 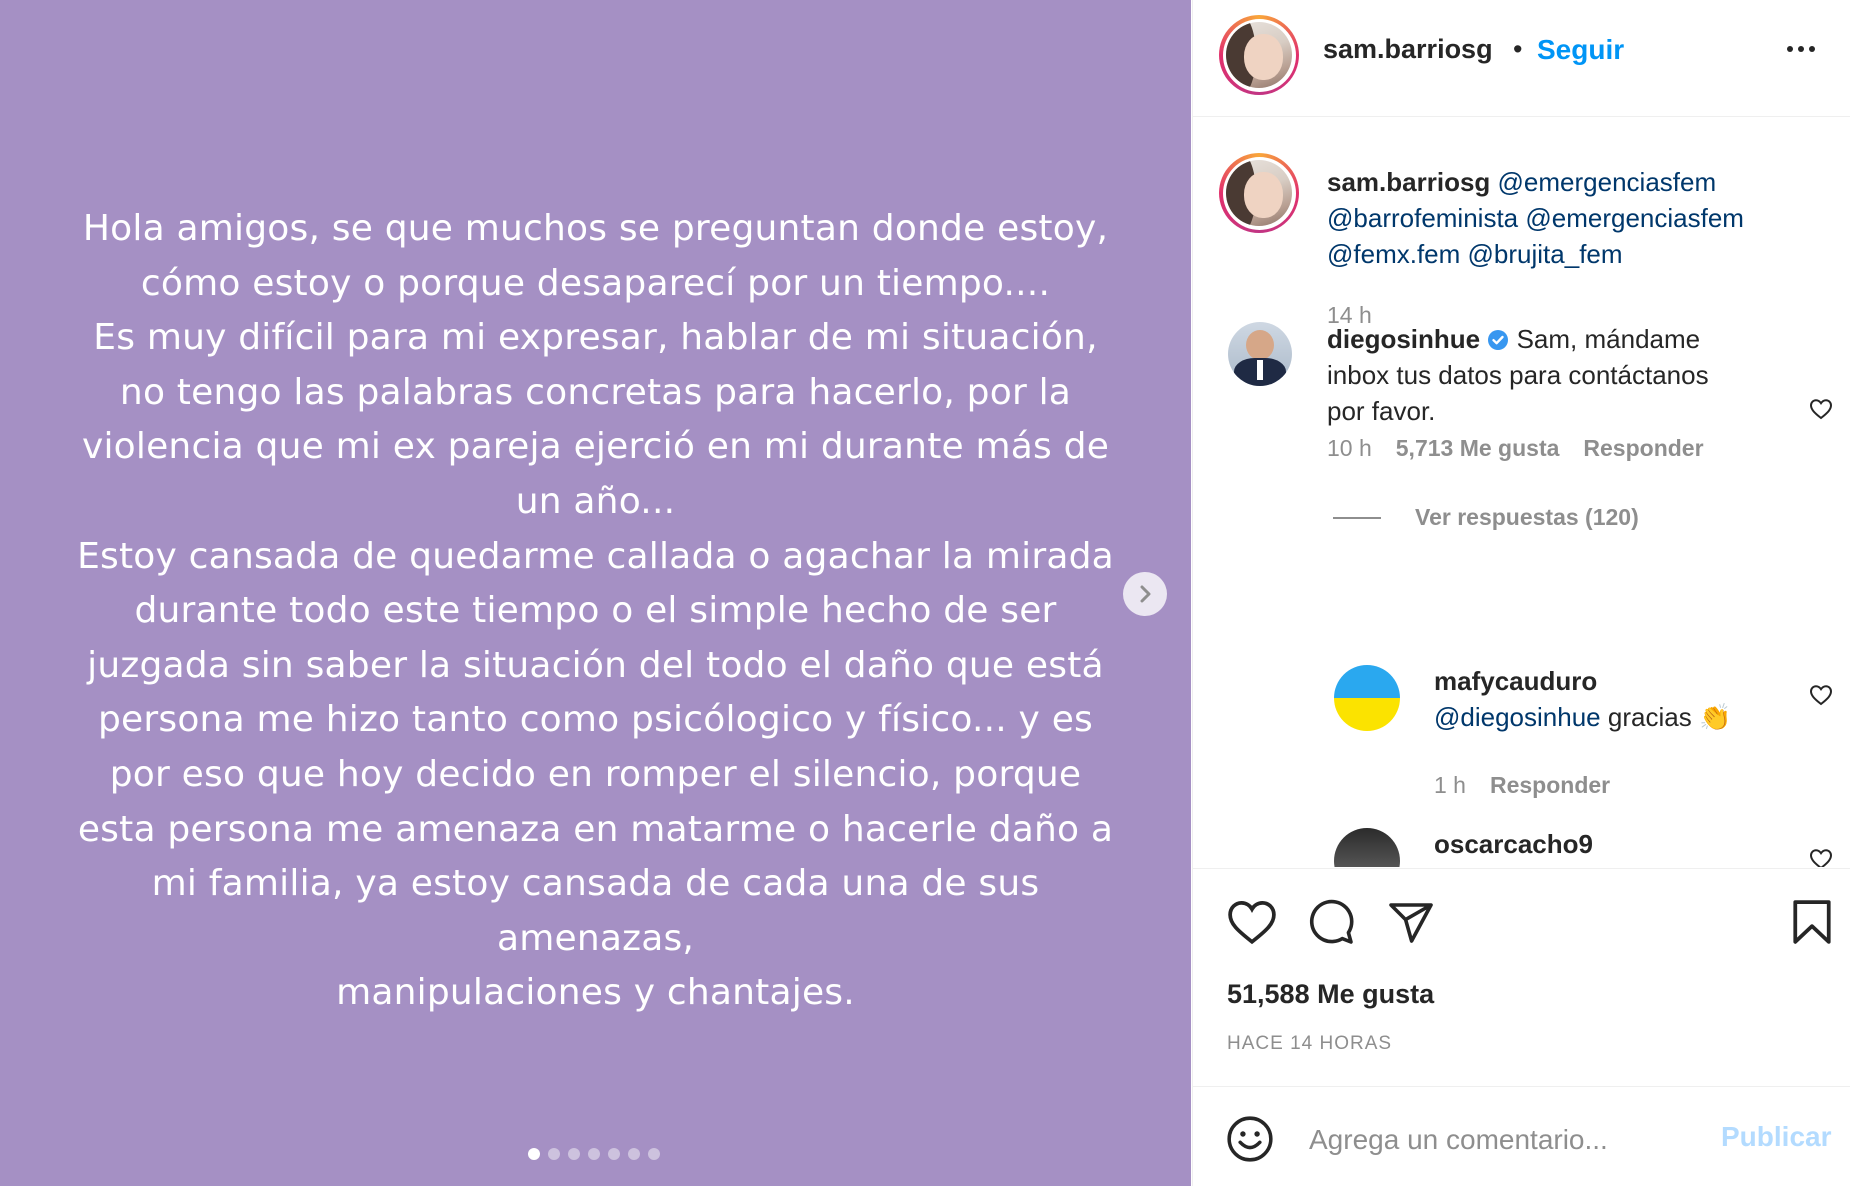 I want to click on reply-meta: 1 h Responder, so click(x=1522, y=785).